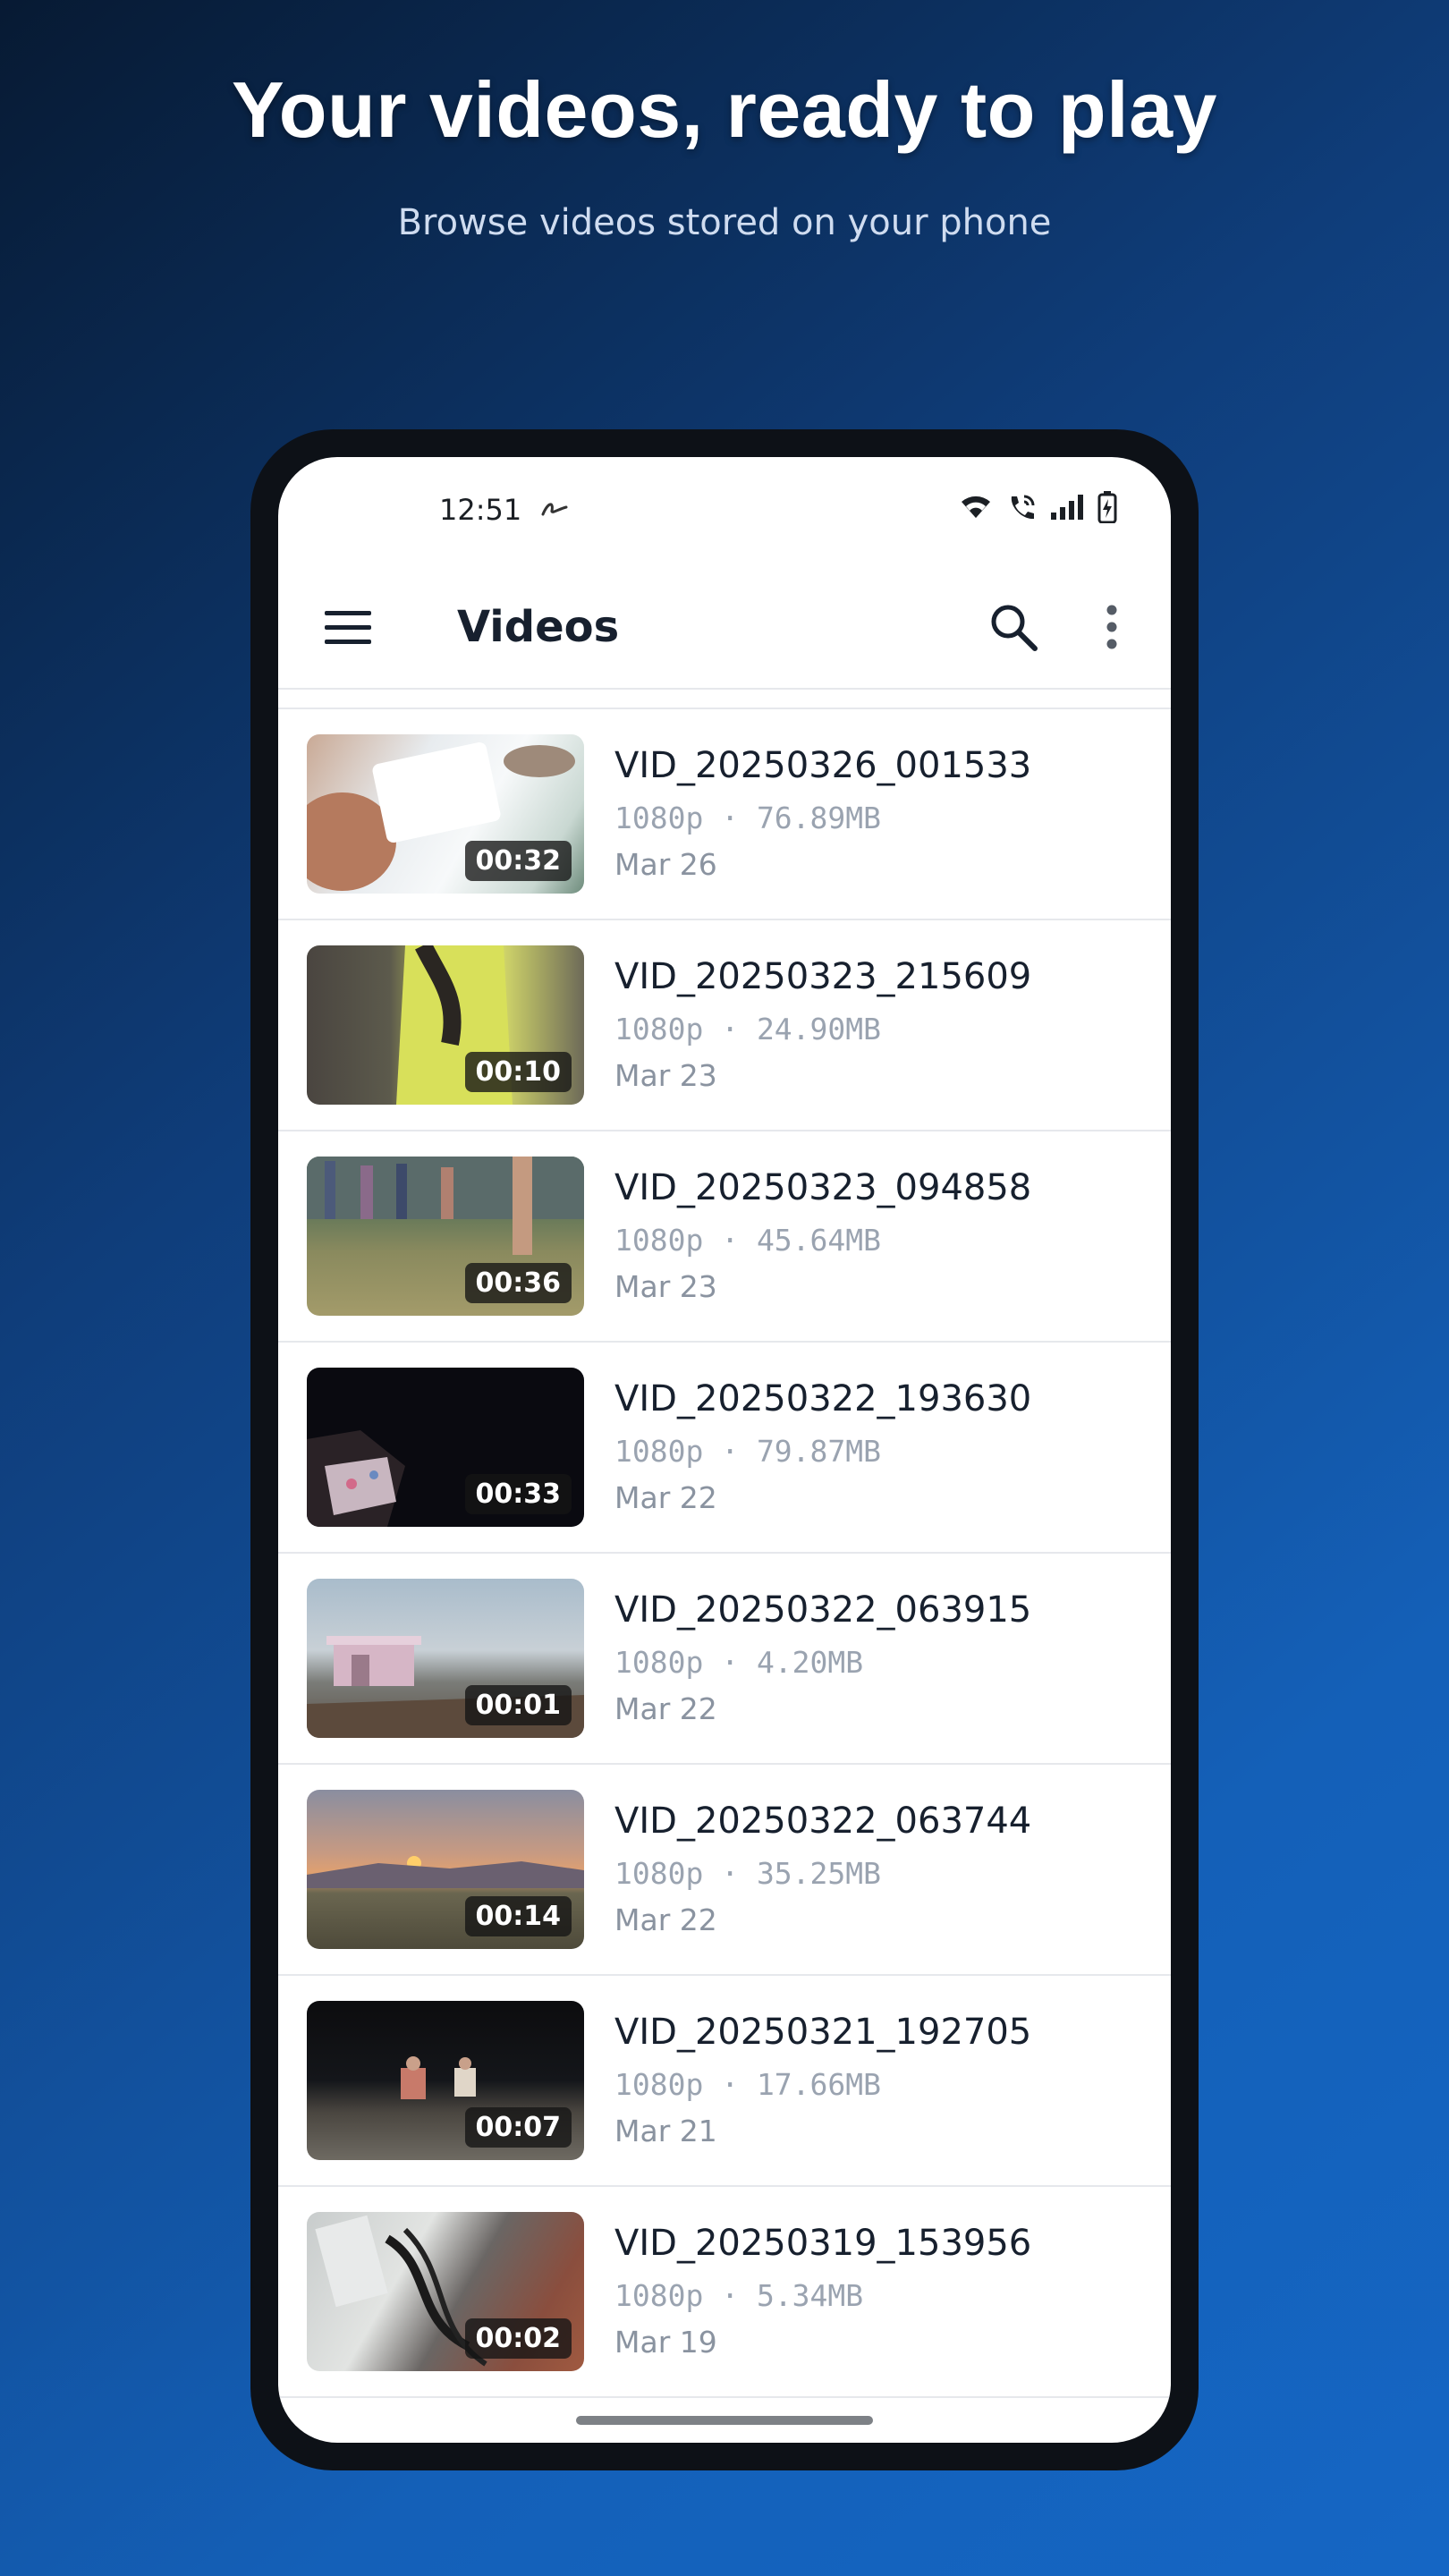  Describe the element at coordinates (724, 627) in the screenshot. I see `app-bar: Videos` at that location.